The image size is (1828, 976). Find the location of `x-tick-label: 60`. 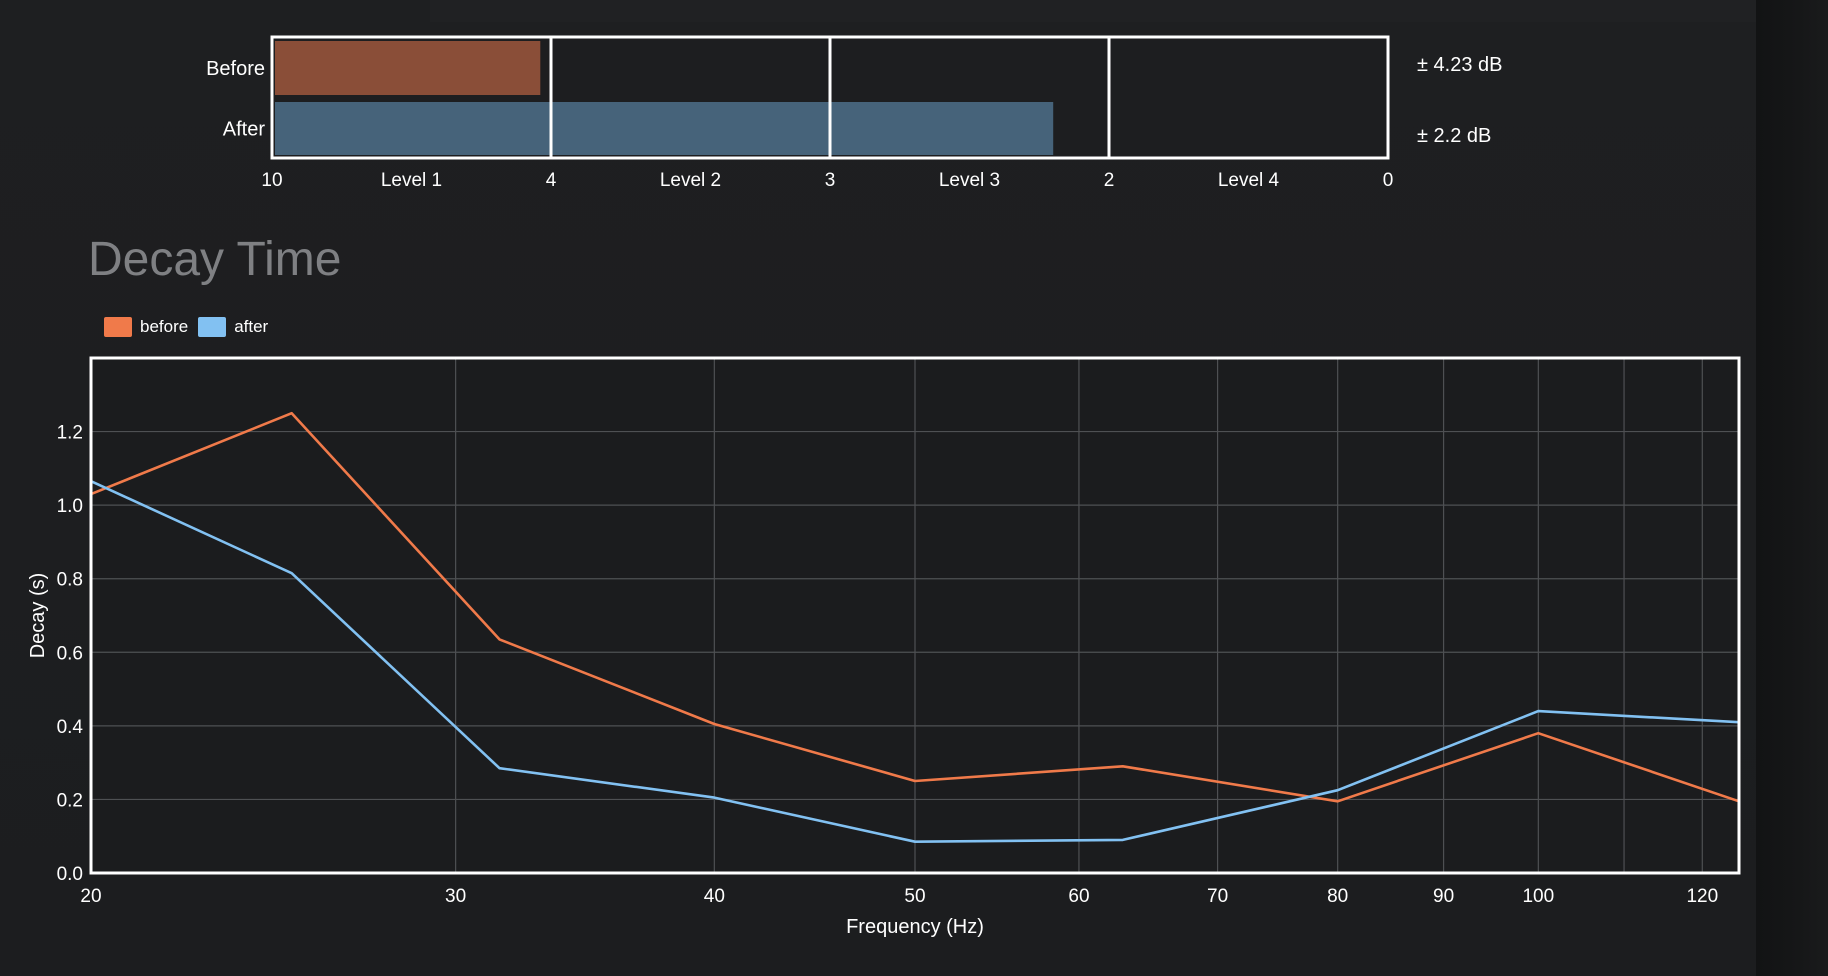

x-tick-label: 60 is located at coordinates (1078, 896).